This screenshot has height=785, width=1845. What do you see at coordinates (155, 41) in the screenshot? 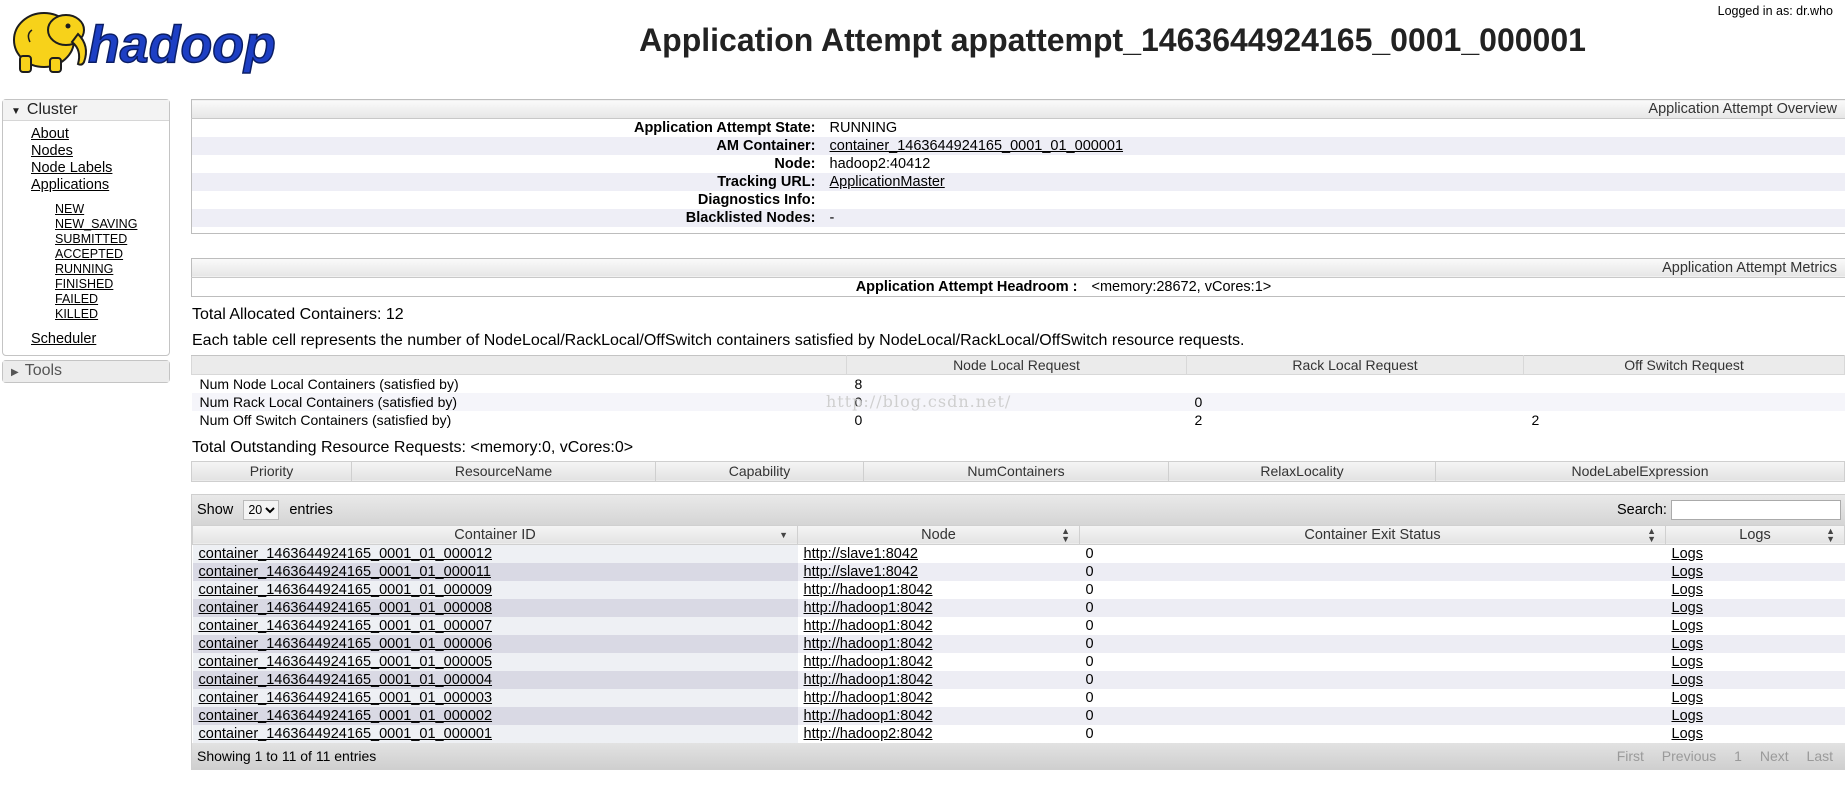
I see `hadoop-logo: hadoop` at bounding box center [155, 41].